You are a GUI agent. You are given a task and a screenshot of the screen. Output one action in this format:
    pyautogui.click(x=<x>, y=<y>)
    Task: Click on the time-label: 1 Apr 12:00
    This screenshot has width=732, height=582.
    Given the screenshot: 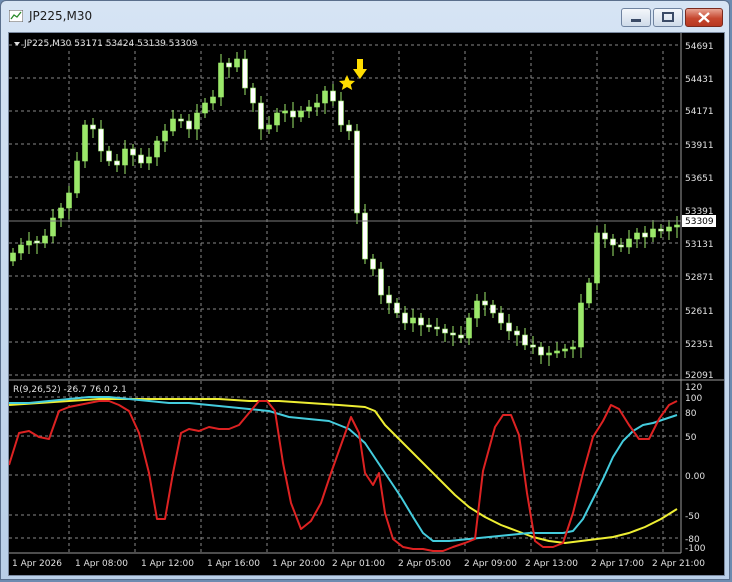 What is the action you would take?
    pyautogui.click(x=167, y=564)
    